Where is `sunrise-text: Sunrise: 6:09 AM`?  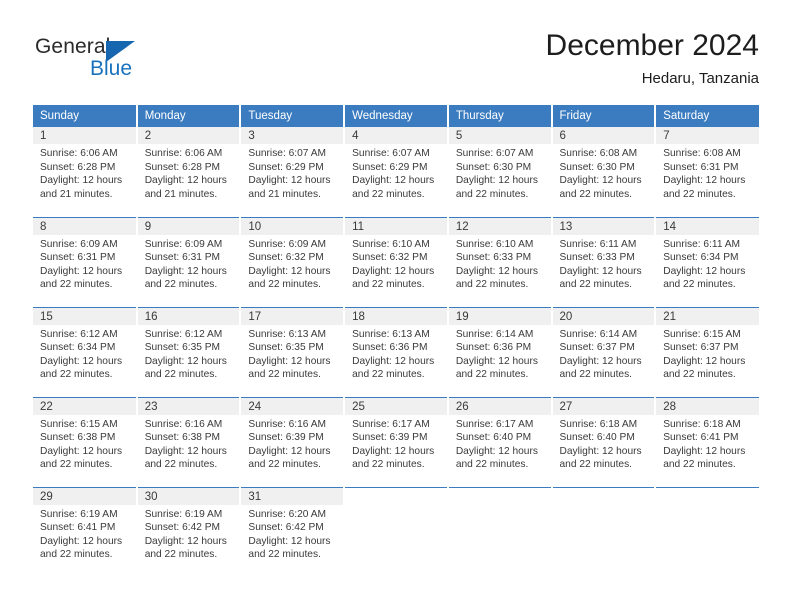 sunrise-text: Sunrise: 6:09 AM is located at coordinates (287, 244).